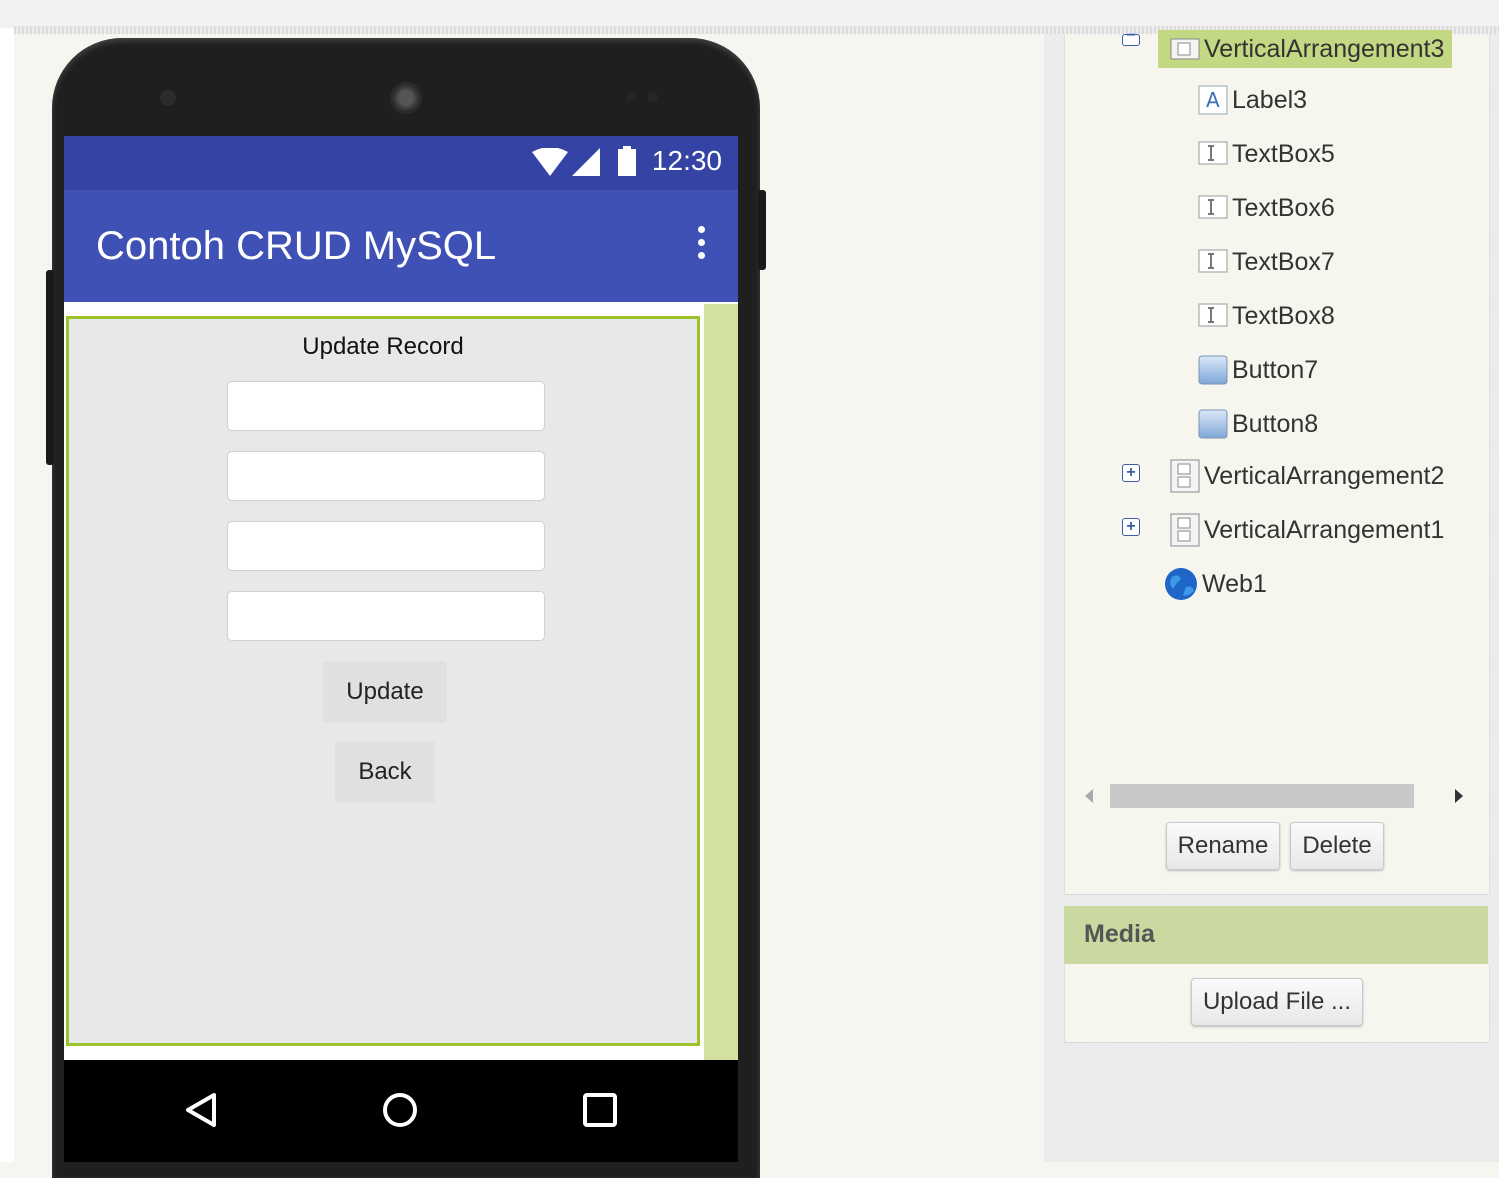 This screenshot has height=1178, width=1499. What do you see at coordinates (1337, 846) in the screenshot?
I see `delete-button: Delete` at bounding box center [1337, 846].